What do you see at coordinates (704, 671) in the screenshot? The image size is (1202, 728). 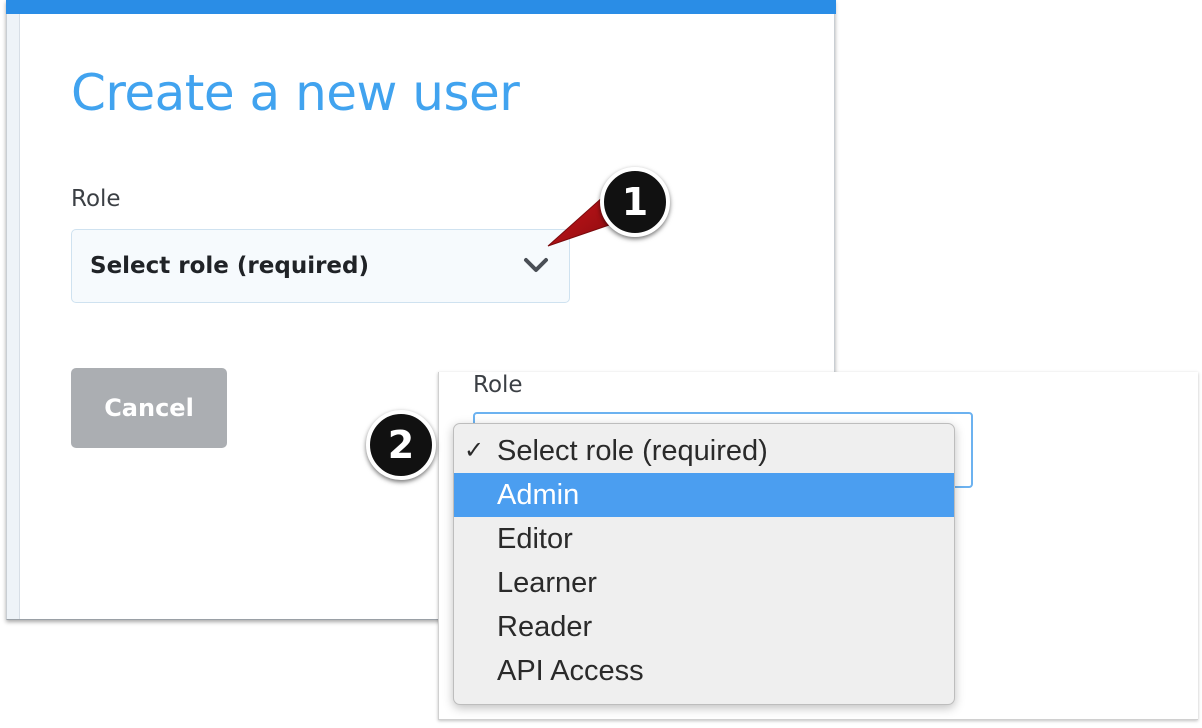 I see `role-option-api-access: API Access` at bounding box center [704, 671].